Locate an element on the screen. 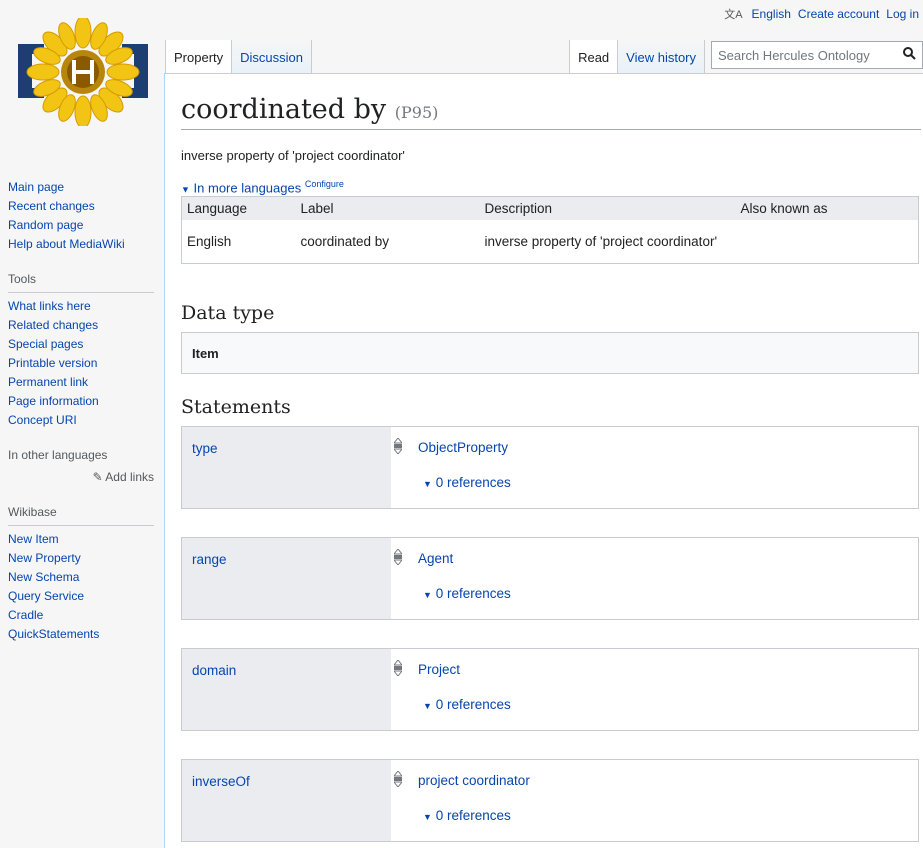  configure-link: Configure is located at coordinates (324, 184).